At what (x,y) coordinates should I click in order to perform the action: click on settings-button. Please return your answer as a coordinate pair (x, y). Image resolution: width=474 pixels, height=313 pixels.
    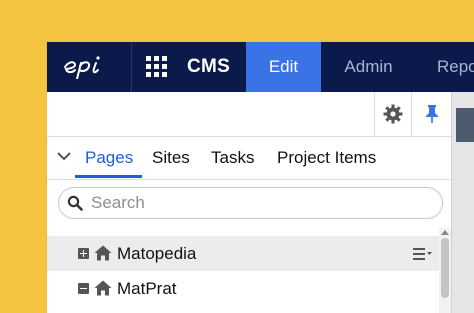
    Looking at the image, I should click on (392, 114).